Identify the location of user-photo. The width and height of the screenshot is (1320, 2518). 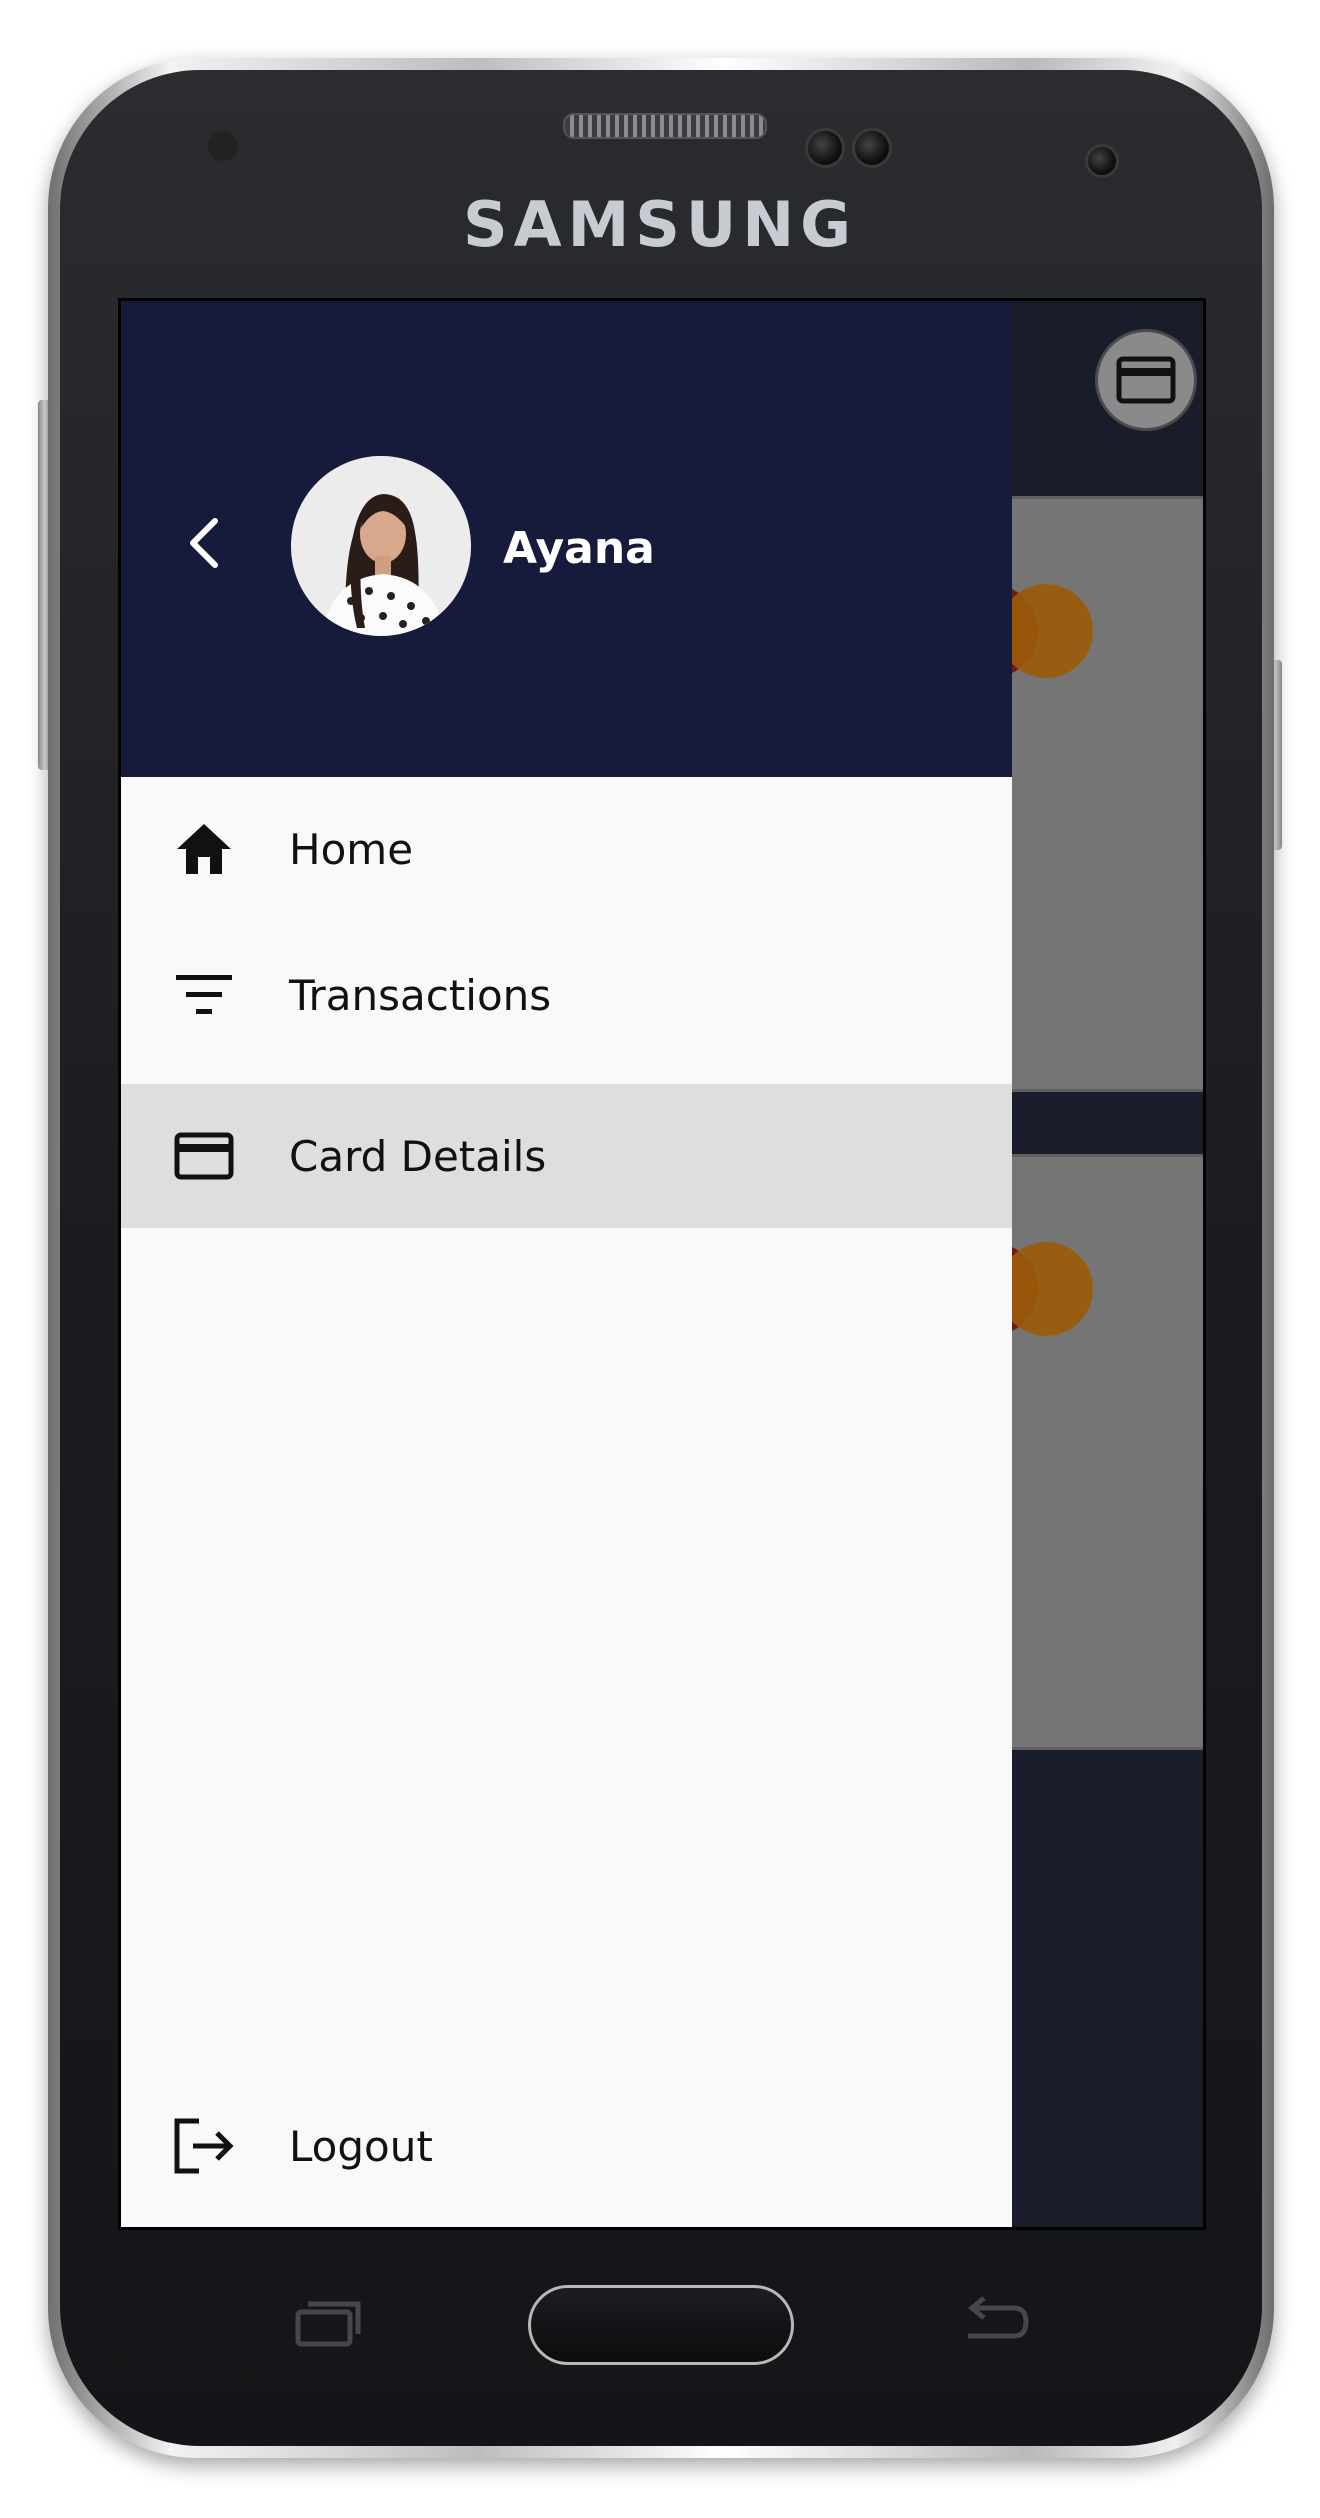
(381, 546).